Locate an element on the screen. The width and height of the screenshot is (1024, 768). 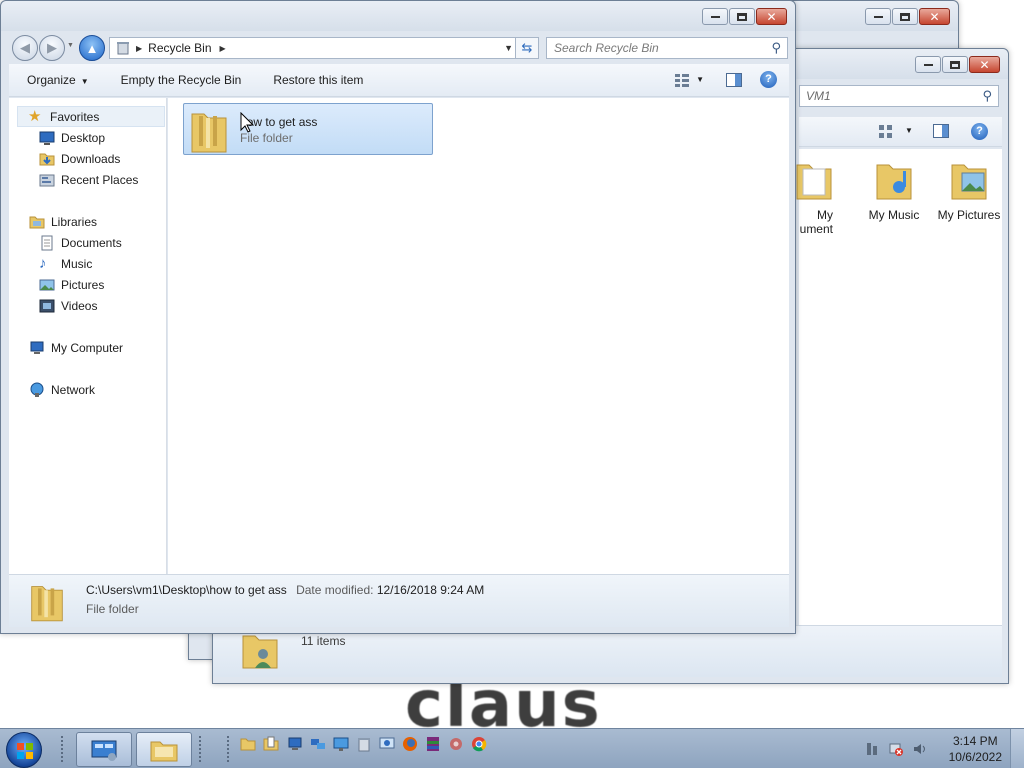
nav-my-computer: My Computer is located at coordinates (76, 347).